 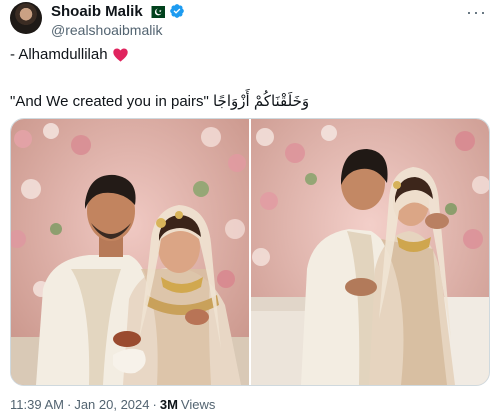 What do you see at coordinates (155, 11) in the screenshot?
I see `pakistan-flag-icon` at bounding box center [155, 11].